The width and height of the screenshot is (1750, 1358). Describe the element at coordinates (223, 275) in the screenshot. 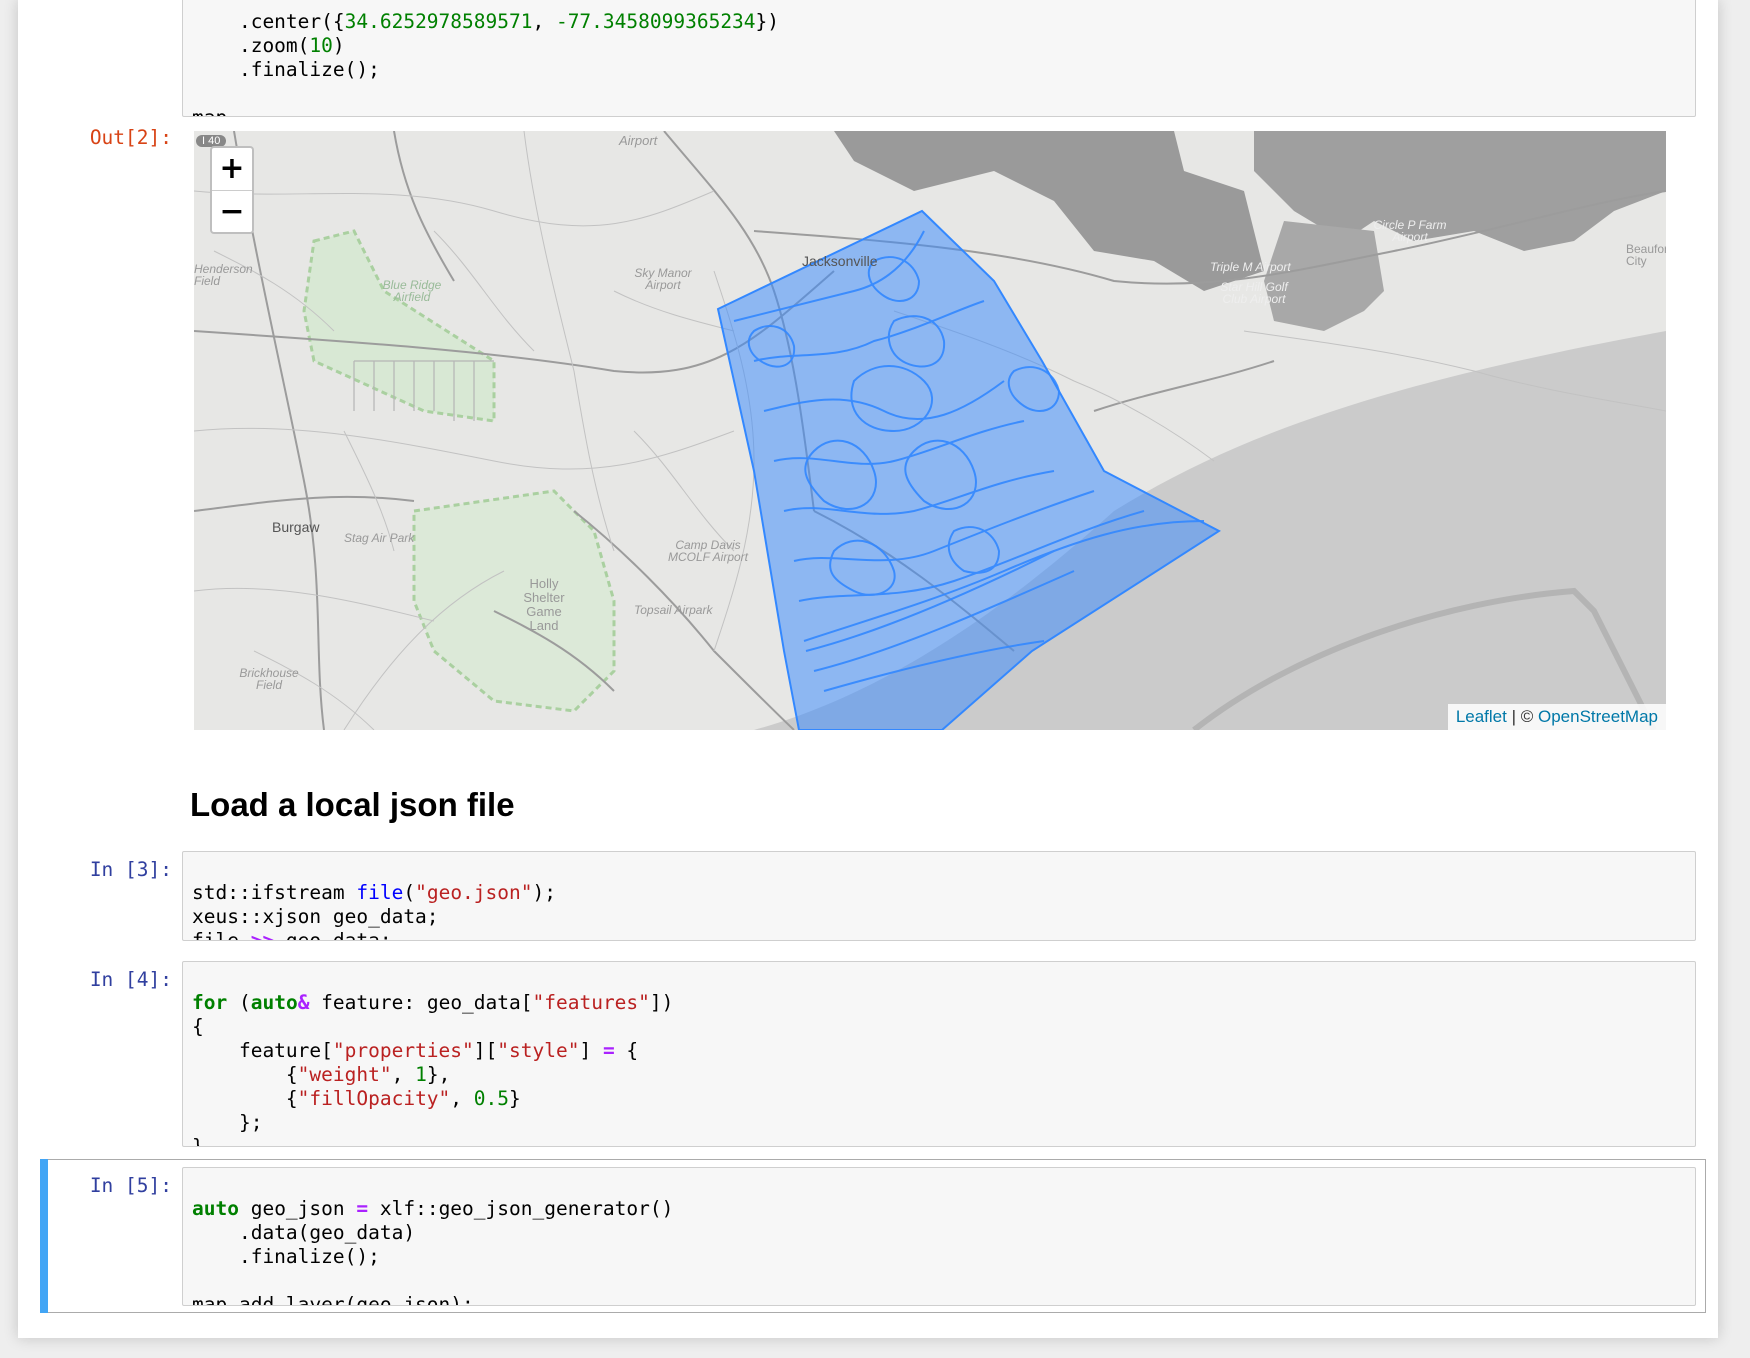

I see `map-label-henderson: Henderson Field` at that location.